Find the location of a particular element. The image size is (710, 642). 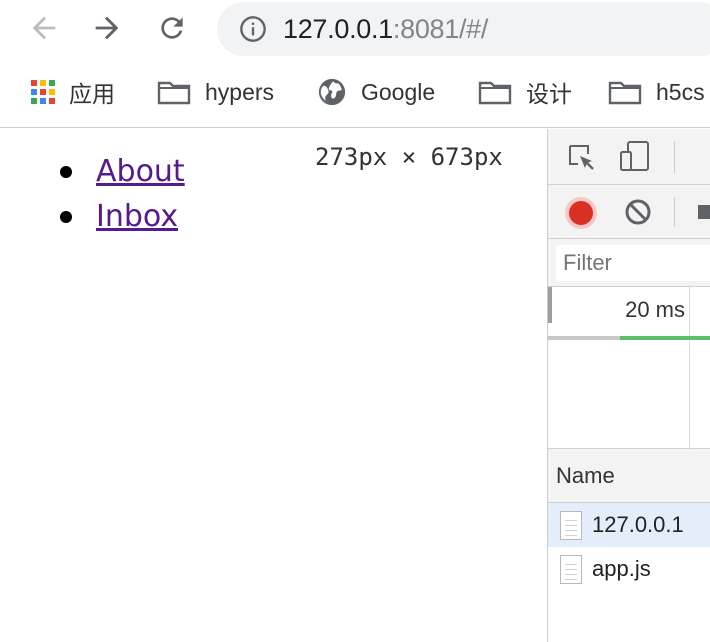

globe-icon is located at coordinates (332, 92).